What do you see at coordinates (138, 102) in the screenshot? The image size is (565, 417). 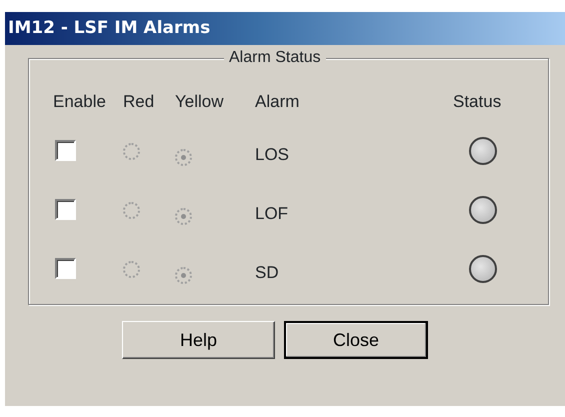 I see `column-header: Red` at bounding box center [138, 102].